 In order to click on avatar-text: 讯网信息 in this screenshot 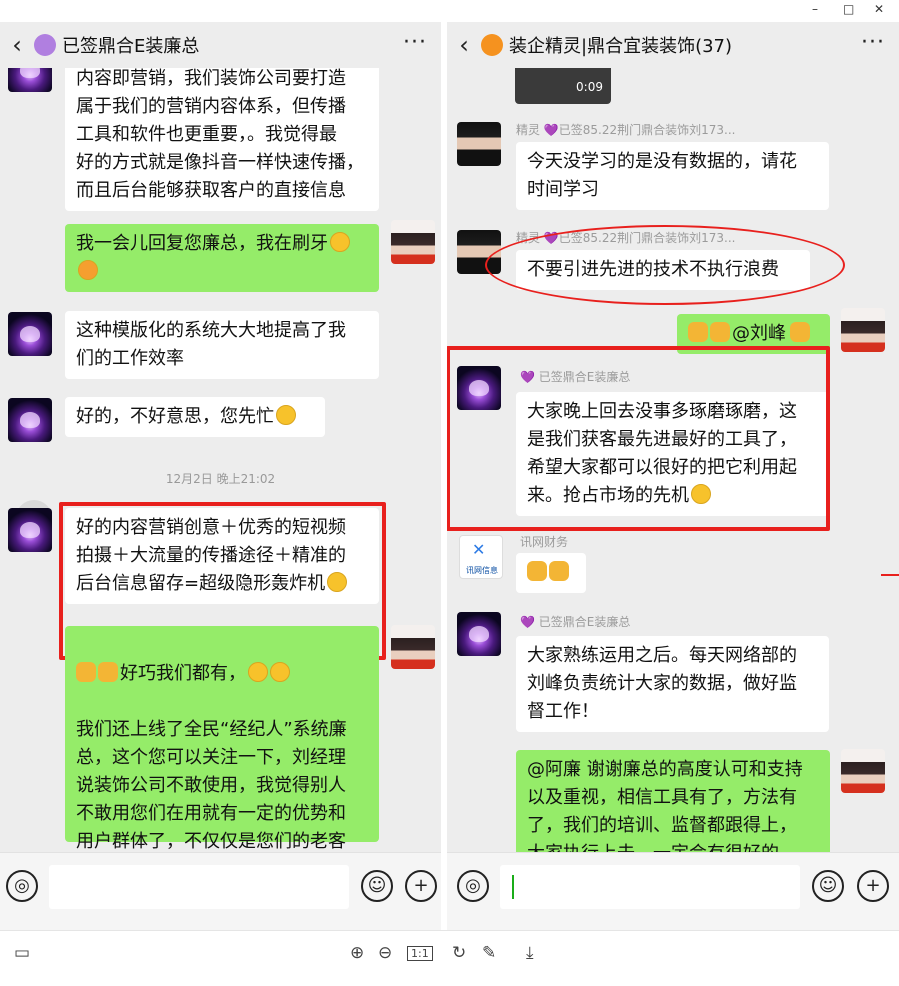, I will do `click(482, 570)`.